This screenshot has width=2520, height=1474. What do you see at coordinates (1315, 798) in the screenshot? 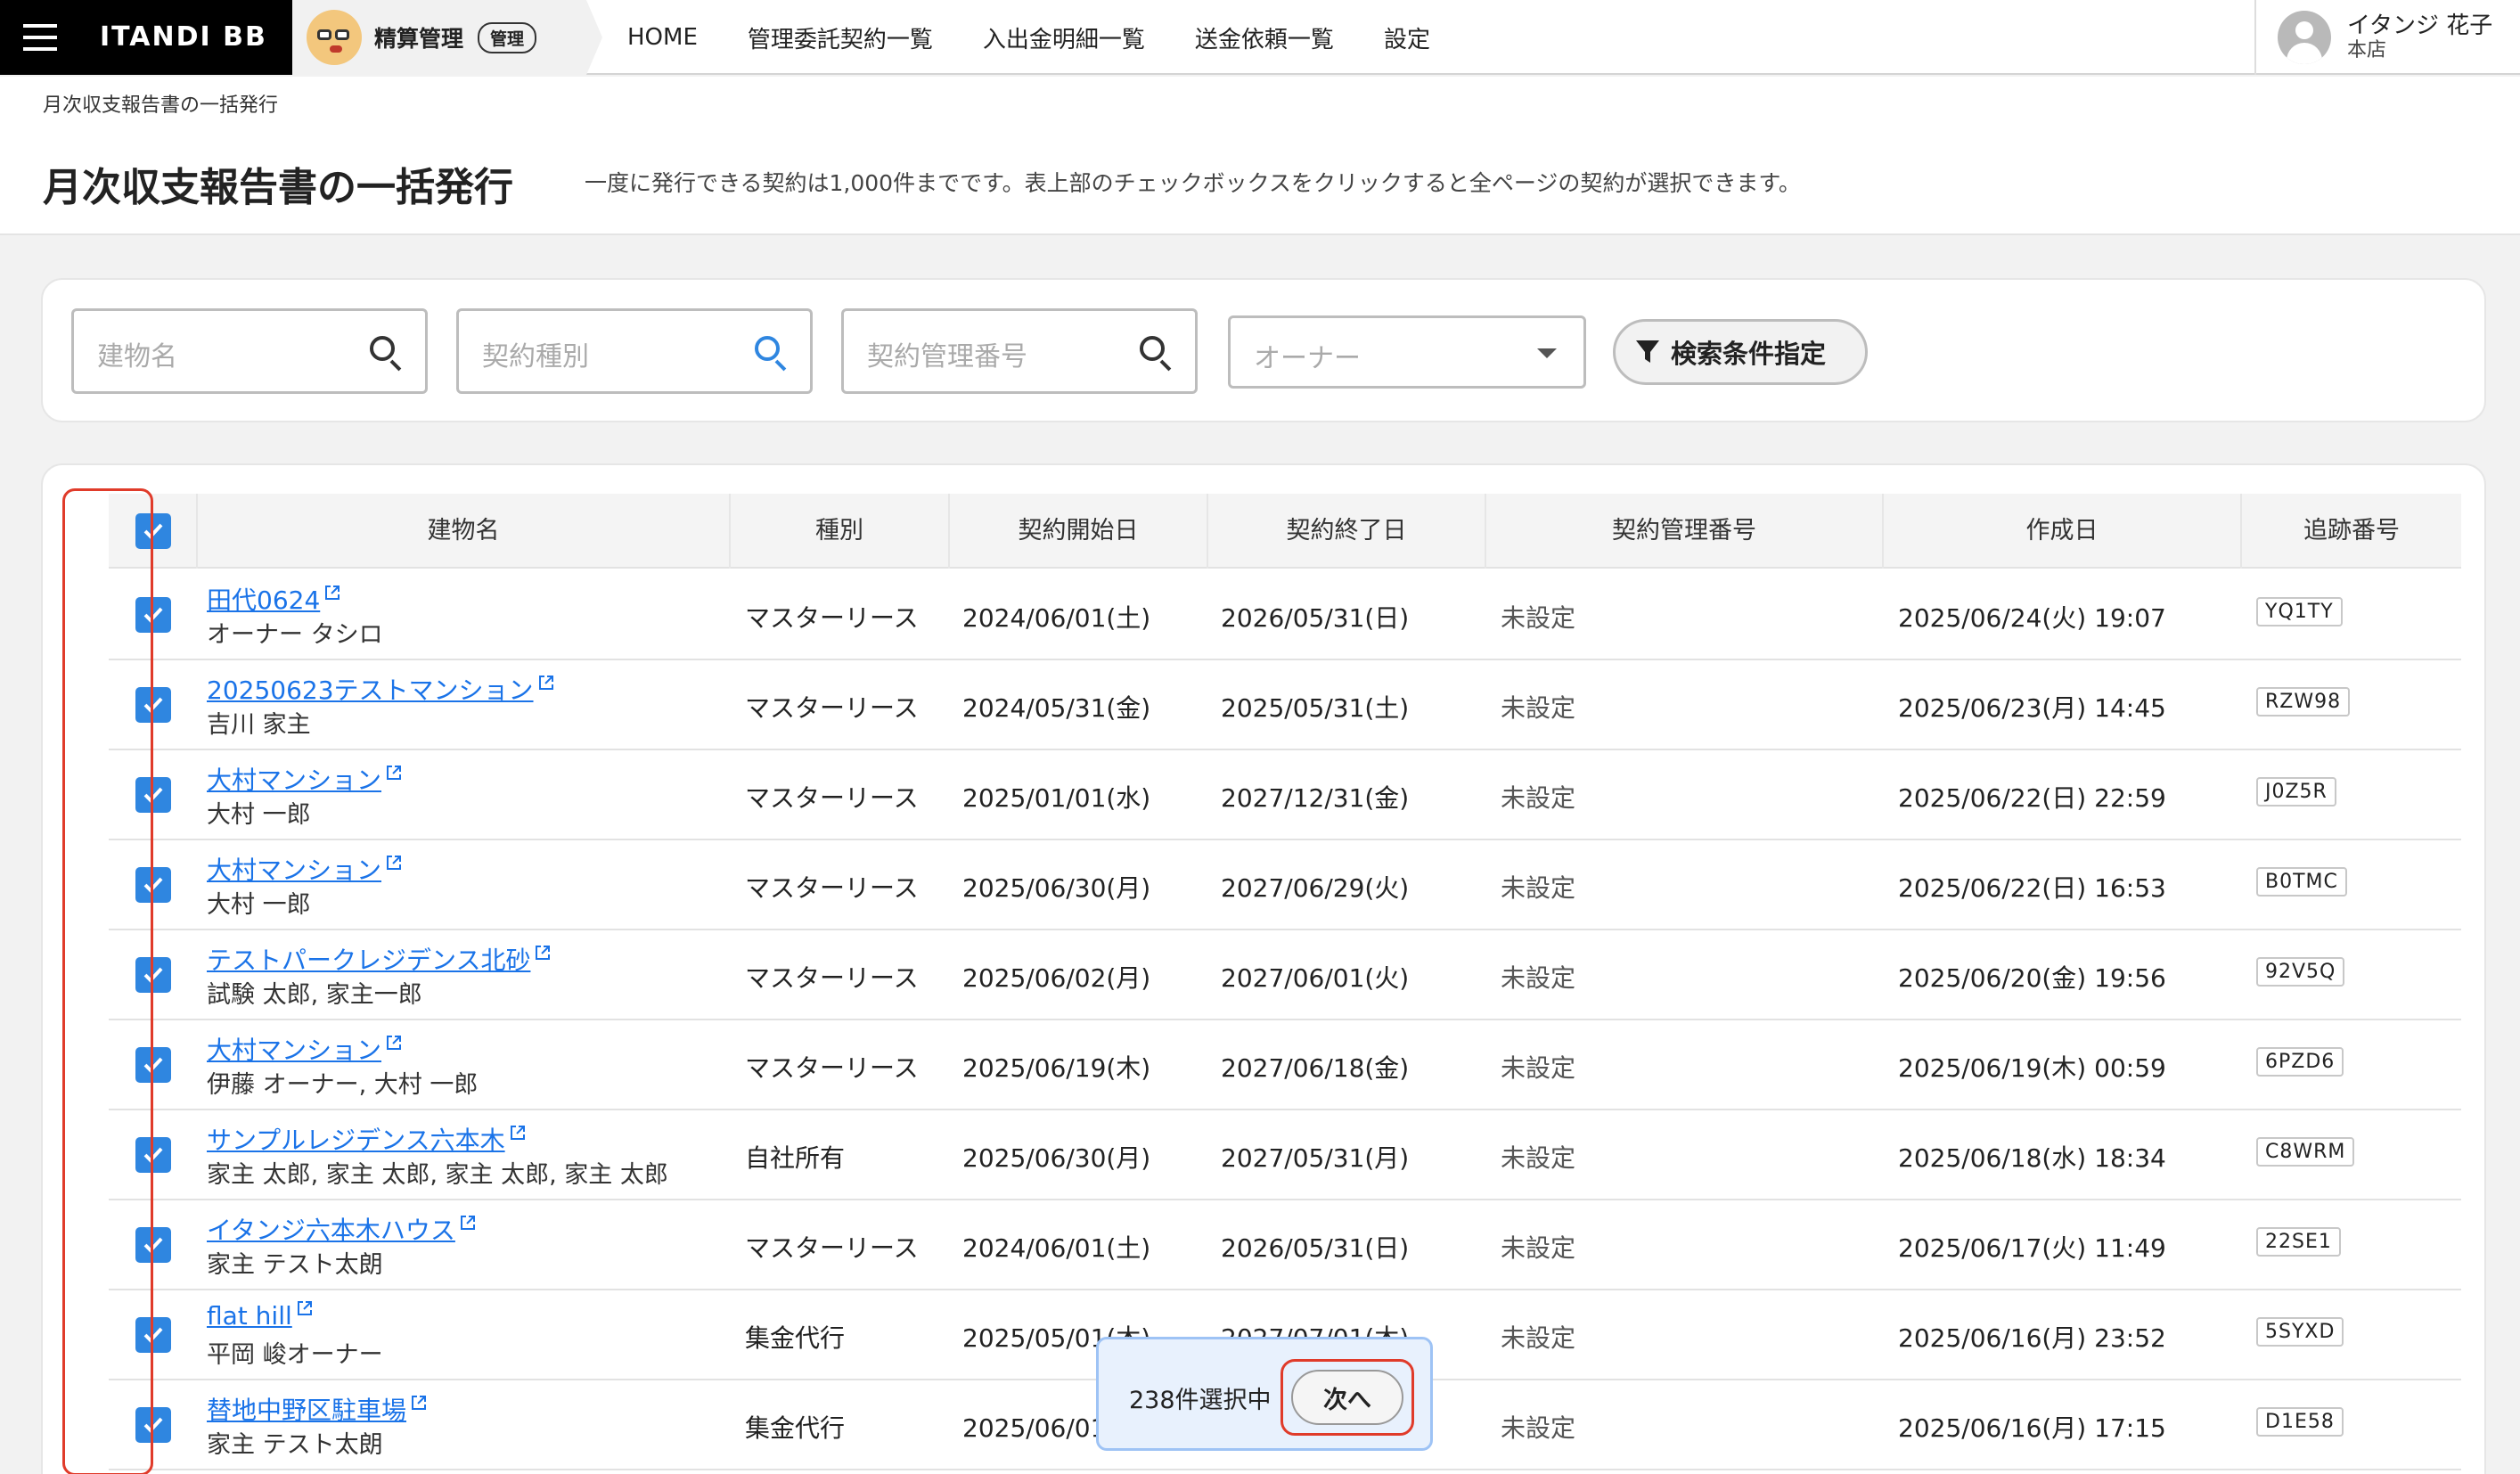
I see `contract-end-date: 2027/12/31(金)` at bounding box center [1315, 798].